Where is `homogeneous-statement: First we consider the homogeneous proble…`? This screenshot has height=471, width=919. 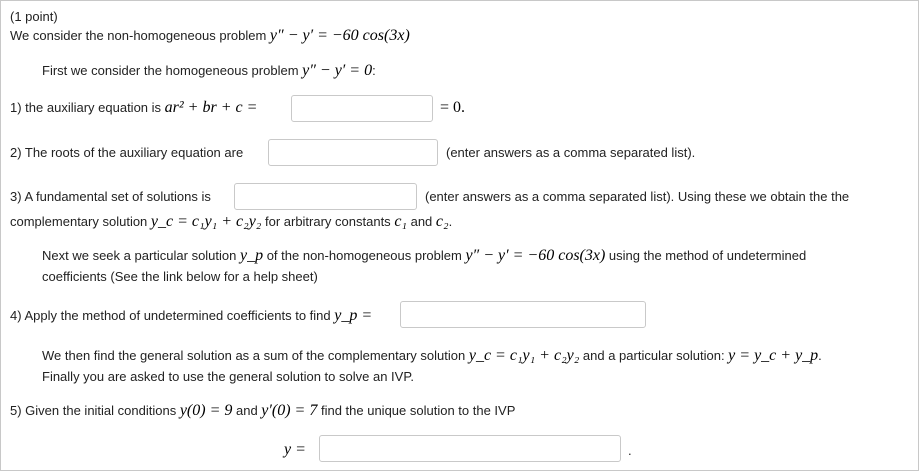
homogeneous-statement: First we consider the homogeneous proble… is located at coordinates (209, 70).